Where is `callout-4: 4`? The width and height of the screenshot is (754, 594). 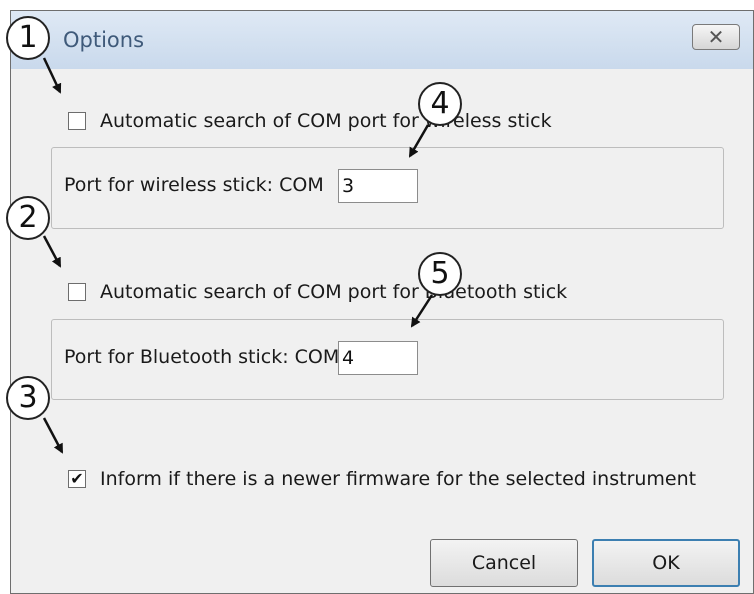
callout-4: 4 is located at coordinates (440, 104).